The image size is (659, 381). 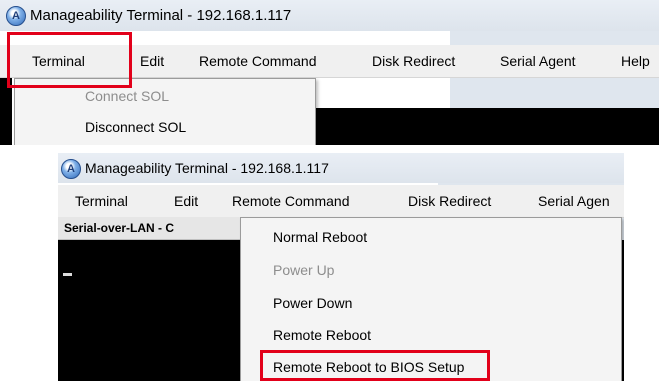 I want to click on terminal-area, so click(x=487, y=126).